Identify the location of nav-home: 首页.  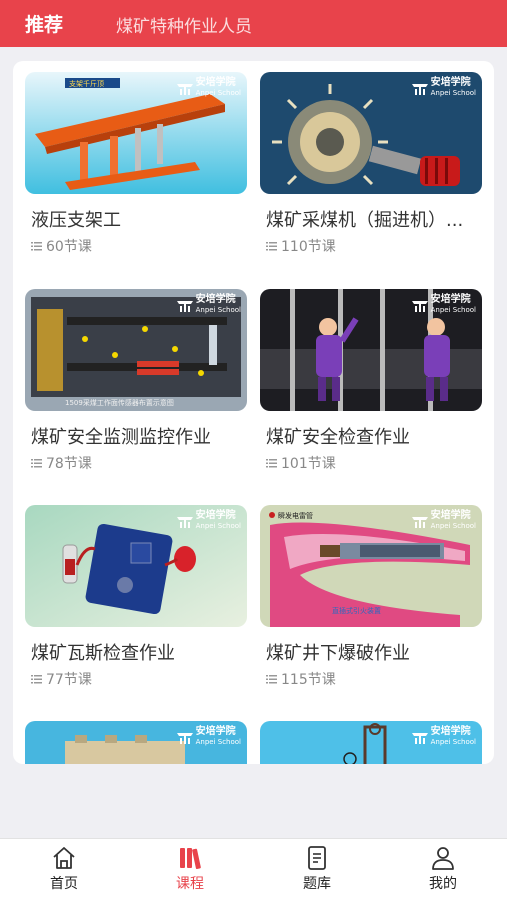
(64, 869).